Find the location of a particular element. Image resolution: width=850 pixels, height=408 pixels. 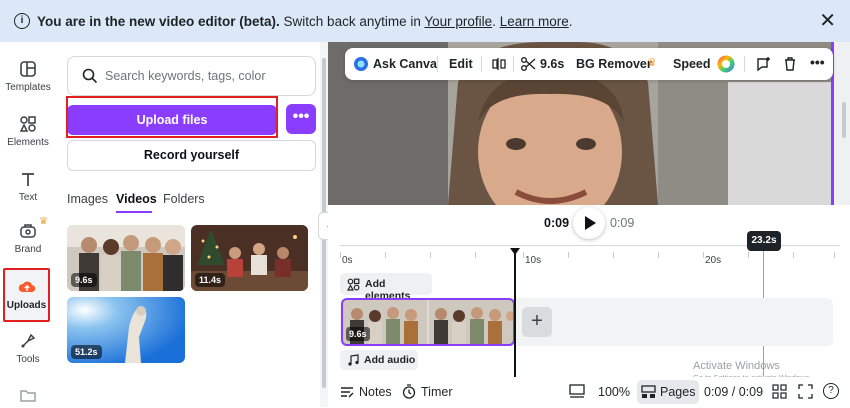

rail-item-templates: Templates is located at coordinates (28, 76).